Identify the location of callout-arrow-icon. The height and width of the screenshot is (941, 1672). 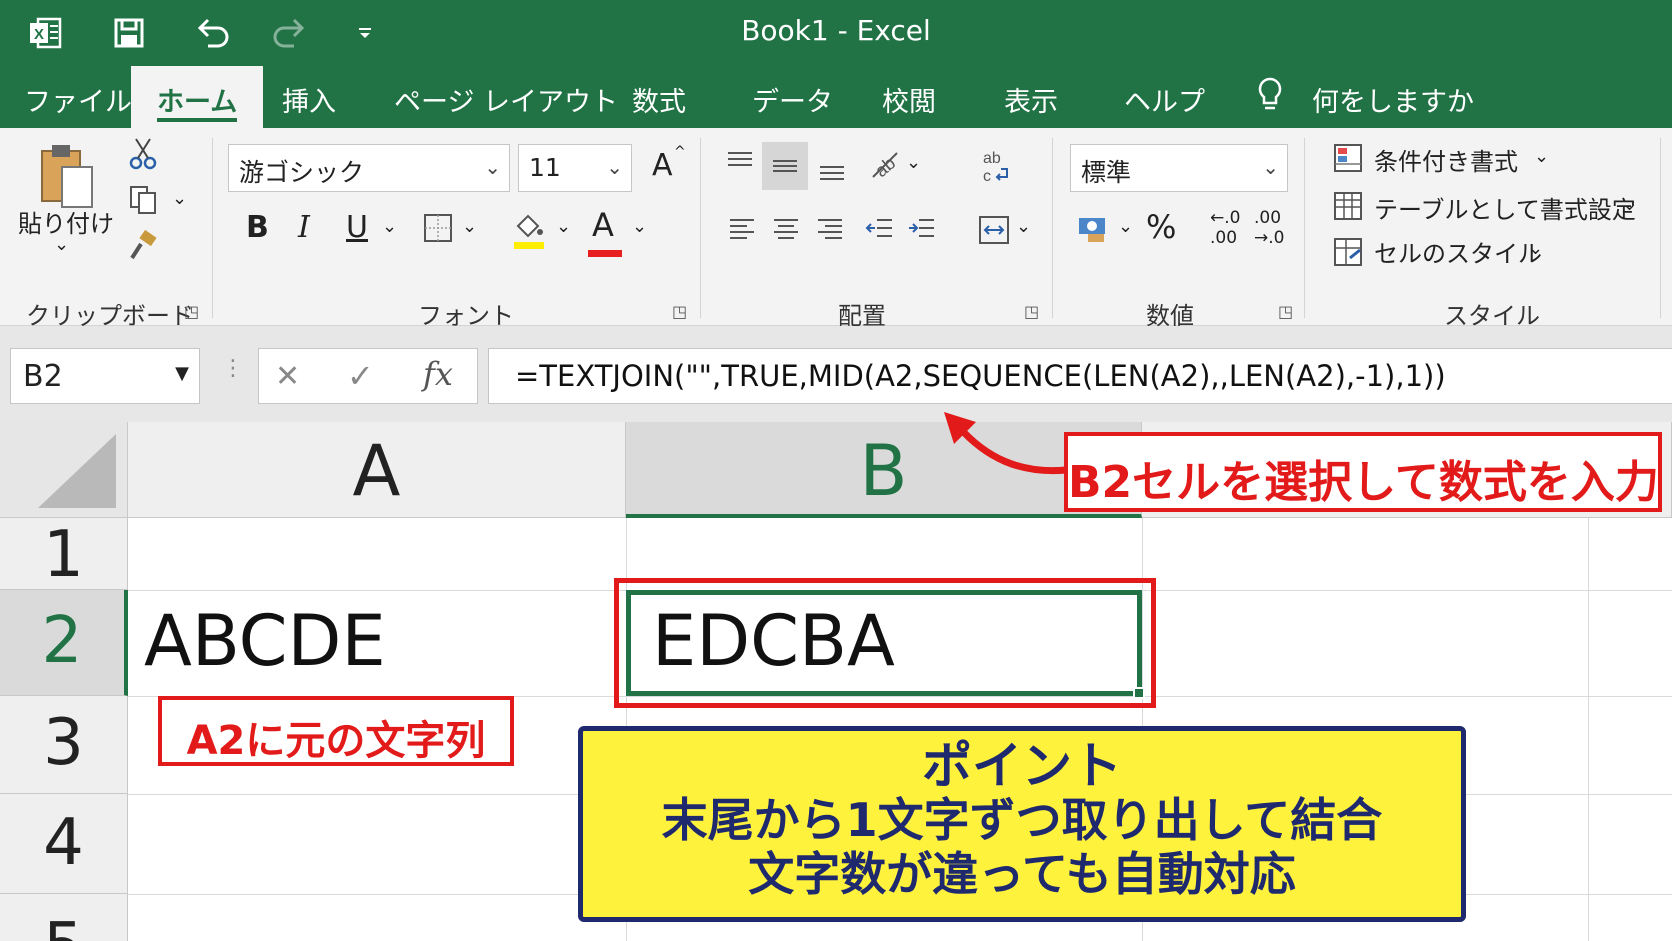
(1005, 443).